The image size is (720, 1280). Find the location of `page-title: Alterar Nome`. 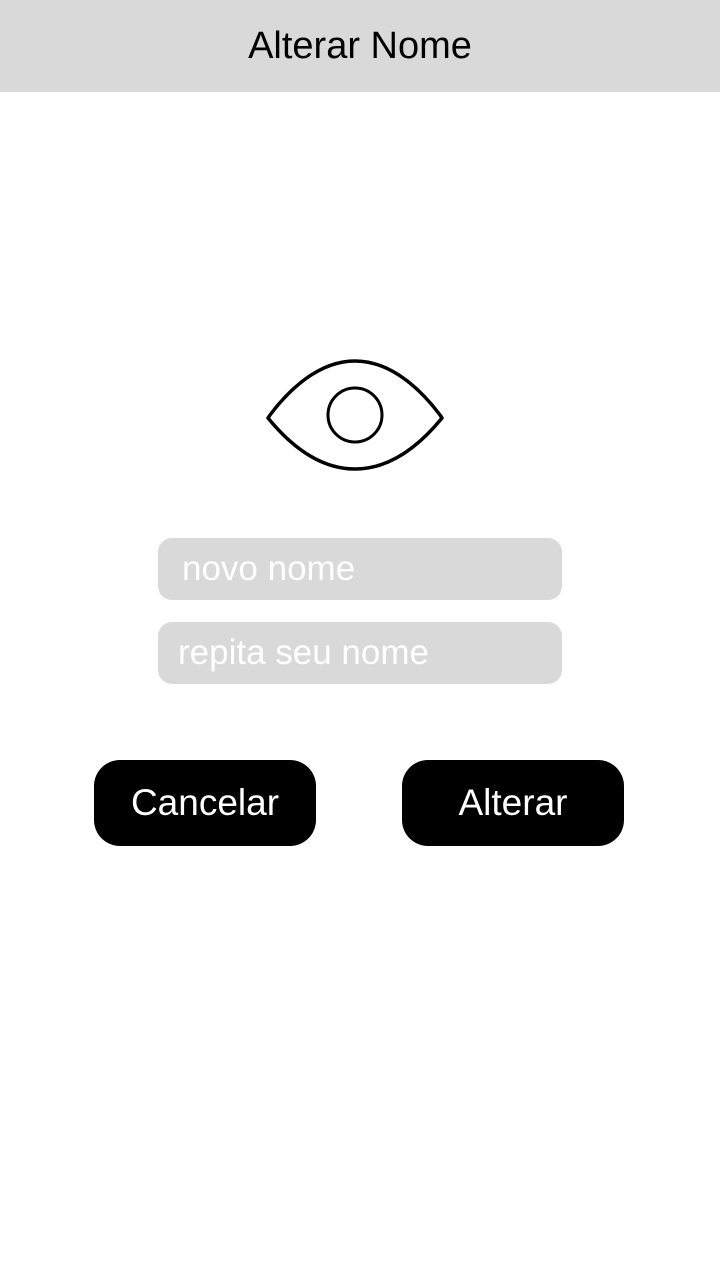

page-title: Alterar Nome is located at coordinates (360, 45).